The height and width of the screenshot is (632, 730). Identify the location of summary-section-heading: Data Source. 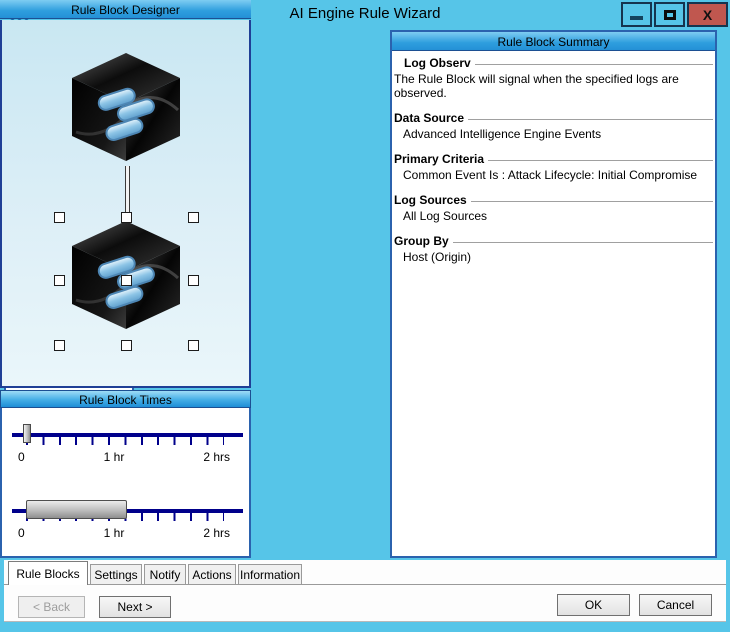
(553, 118).